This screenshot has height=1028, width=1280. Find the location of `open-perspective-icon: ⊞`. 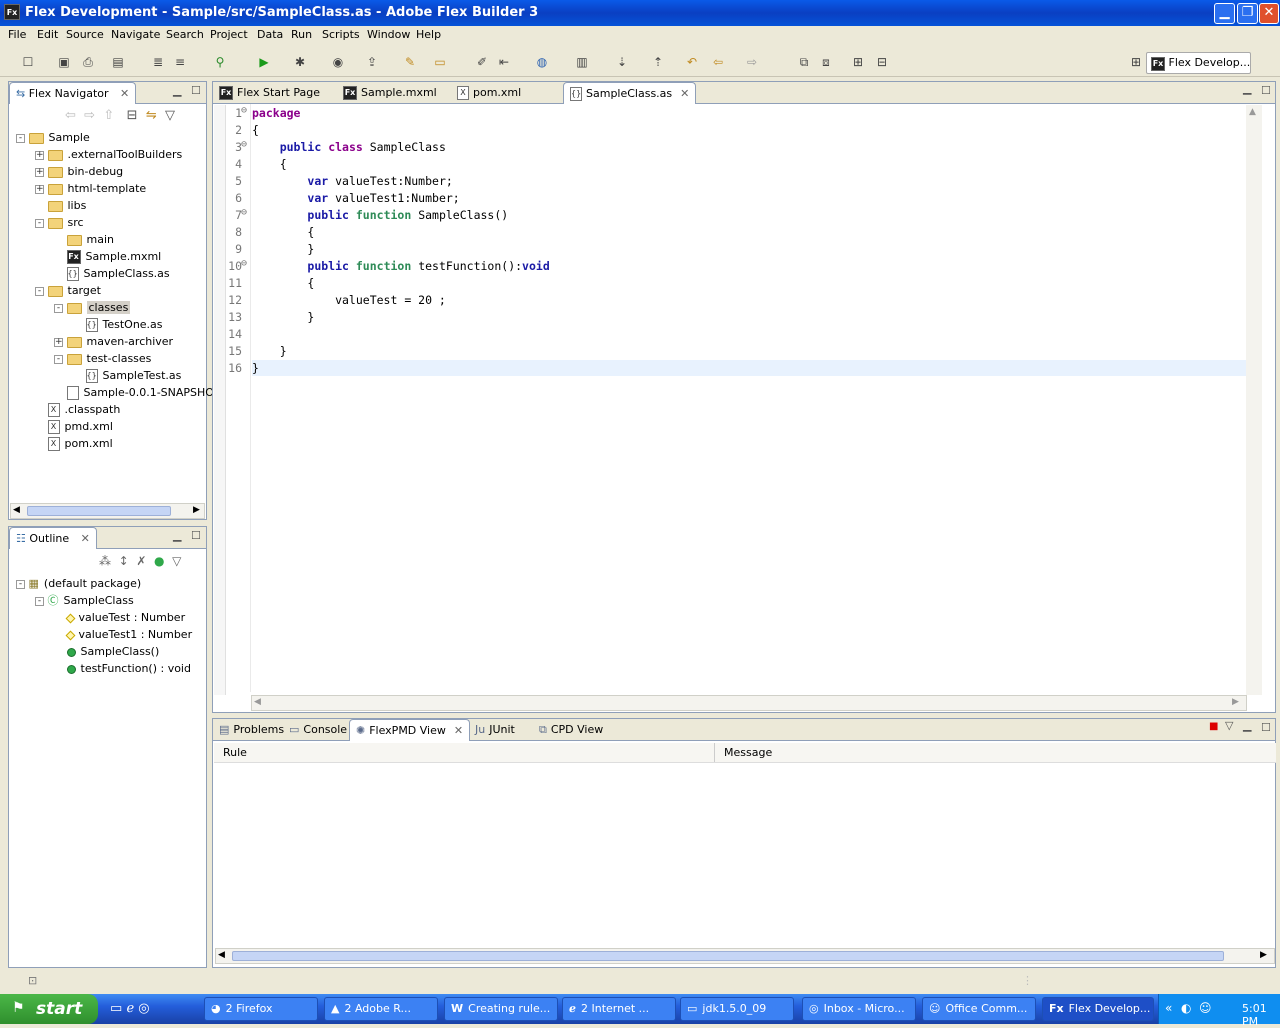

open-perspective-icon: ⊞ is located at coordinates (1136, 62).